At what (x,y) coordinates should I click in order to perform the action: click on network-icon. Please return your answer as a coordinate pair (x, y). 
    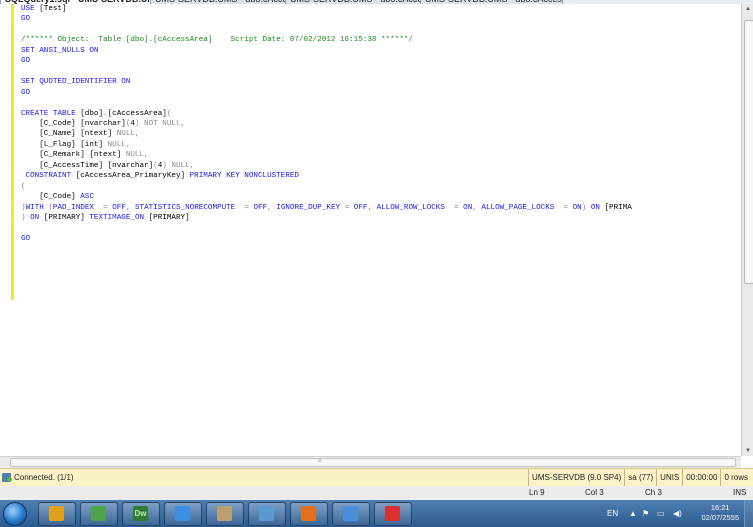
    Looking at the image, I should click on (98, 513).